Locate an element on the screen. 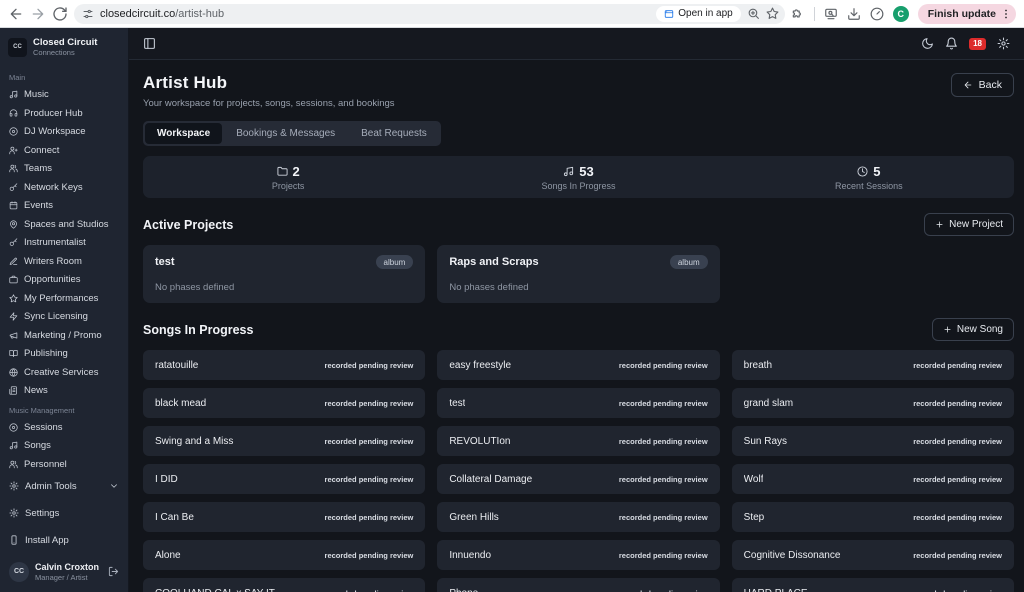  url-text: closedcircuit.co/artist-hub is located at coordinates (162, 14).